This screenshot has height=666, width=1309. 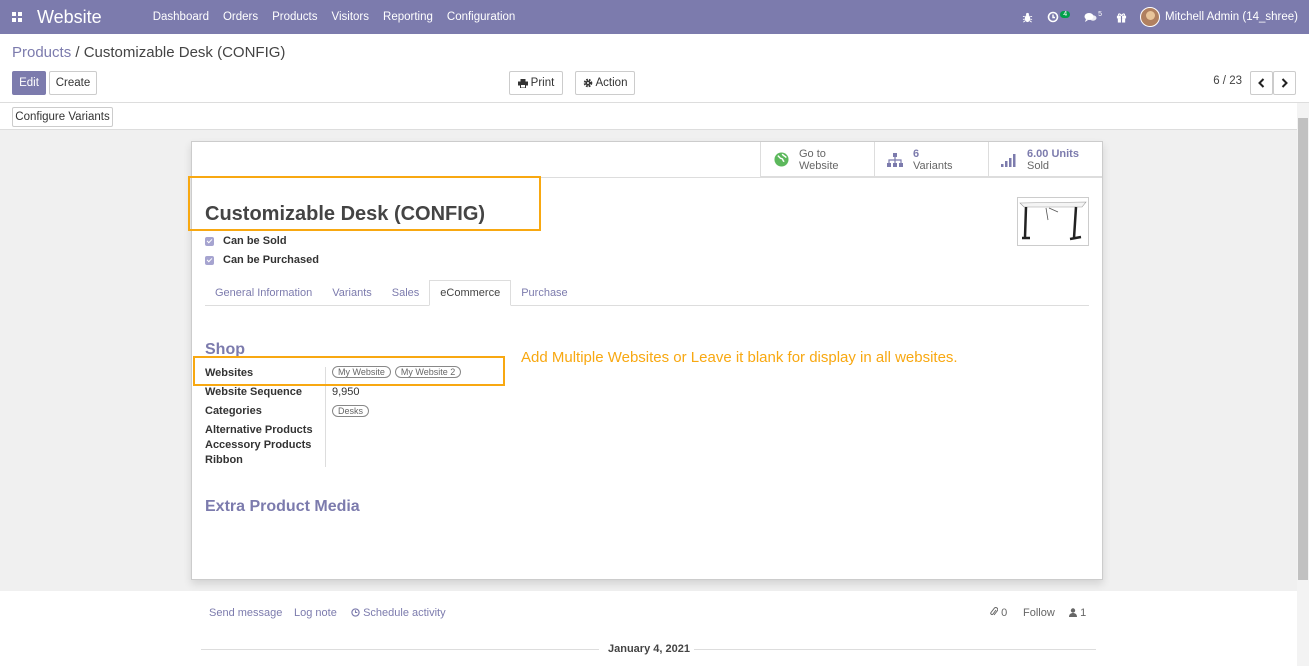 What do you see at coordinates (233, 411) in the screenshot?
I see `categories-label: Categories` at bounding box center [233, 411].